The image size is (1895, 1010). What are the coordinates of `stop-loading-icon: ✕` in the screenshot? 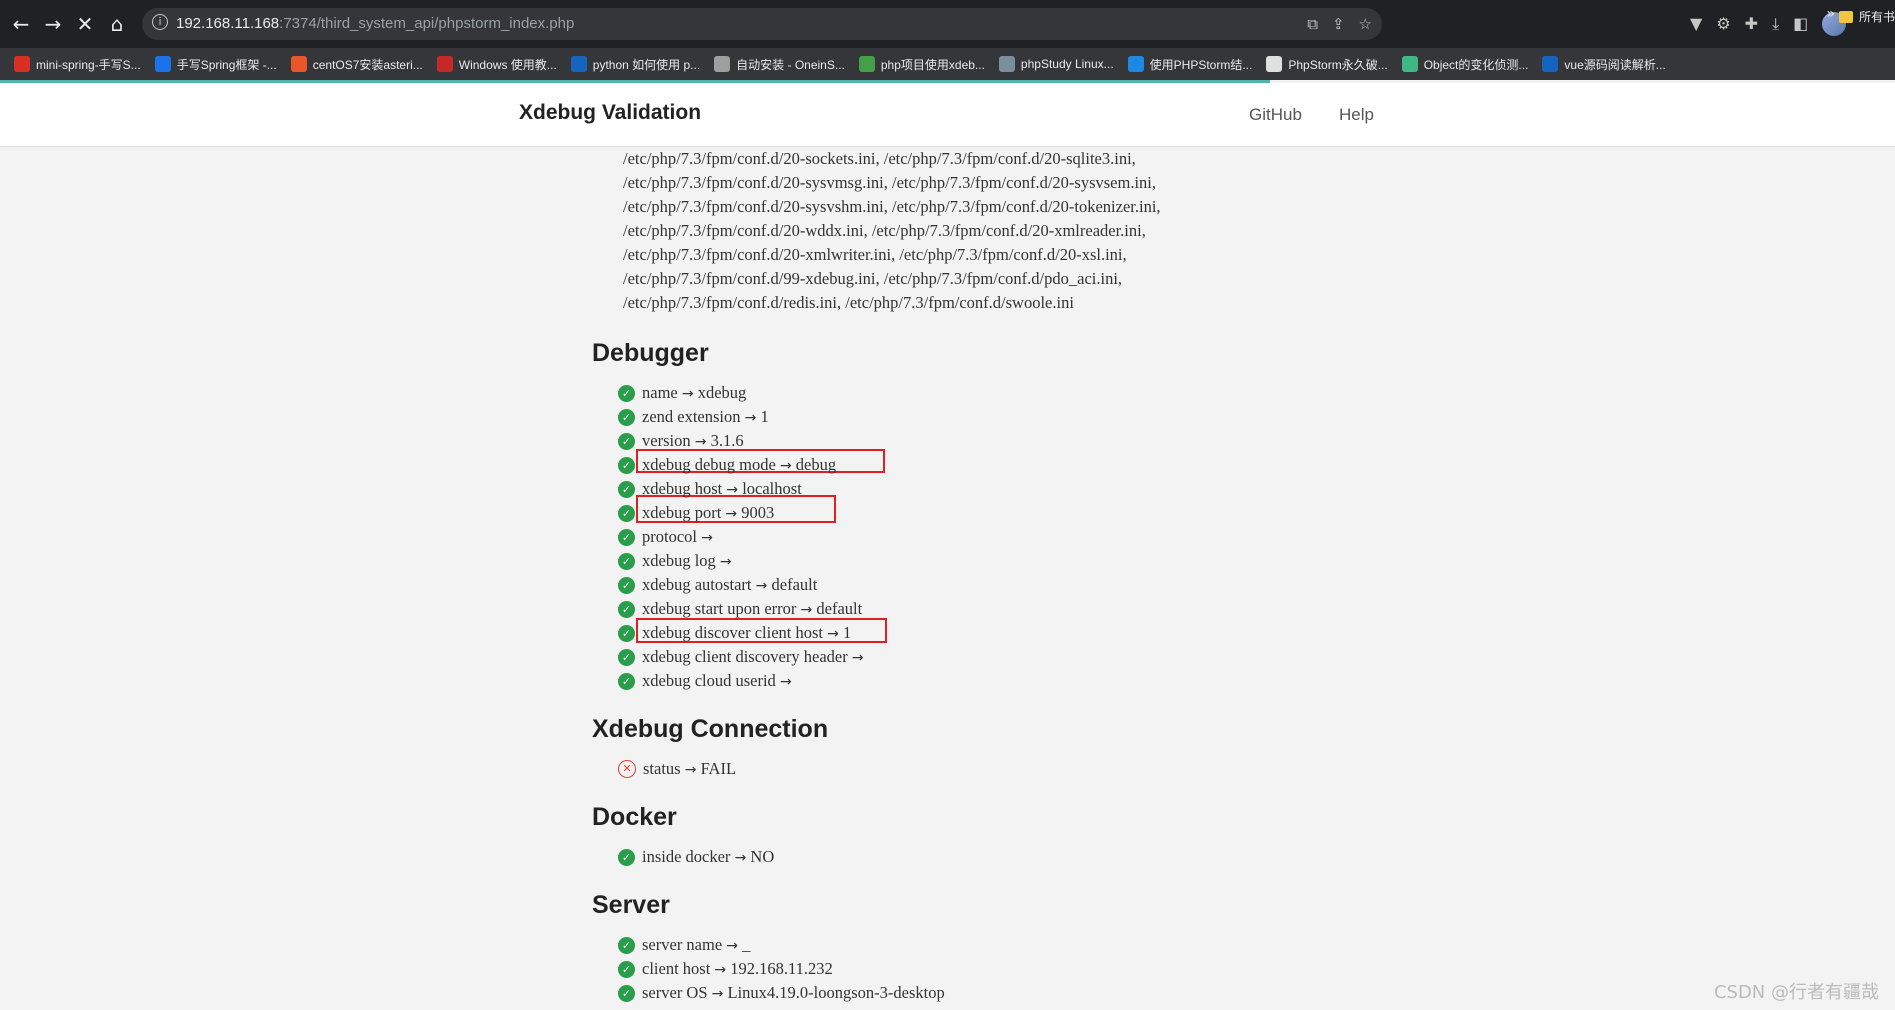 It's located at (85, 24).